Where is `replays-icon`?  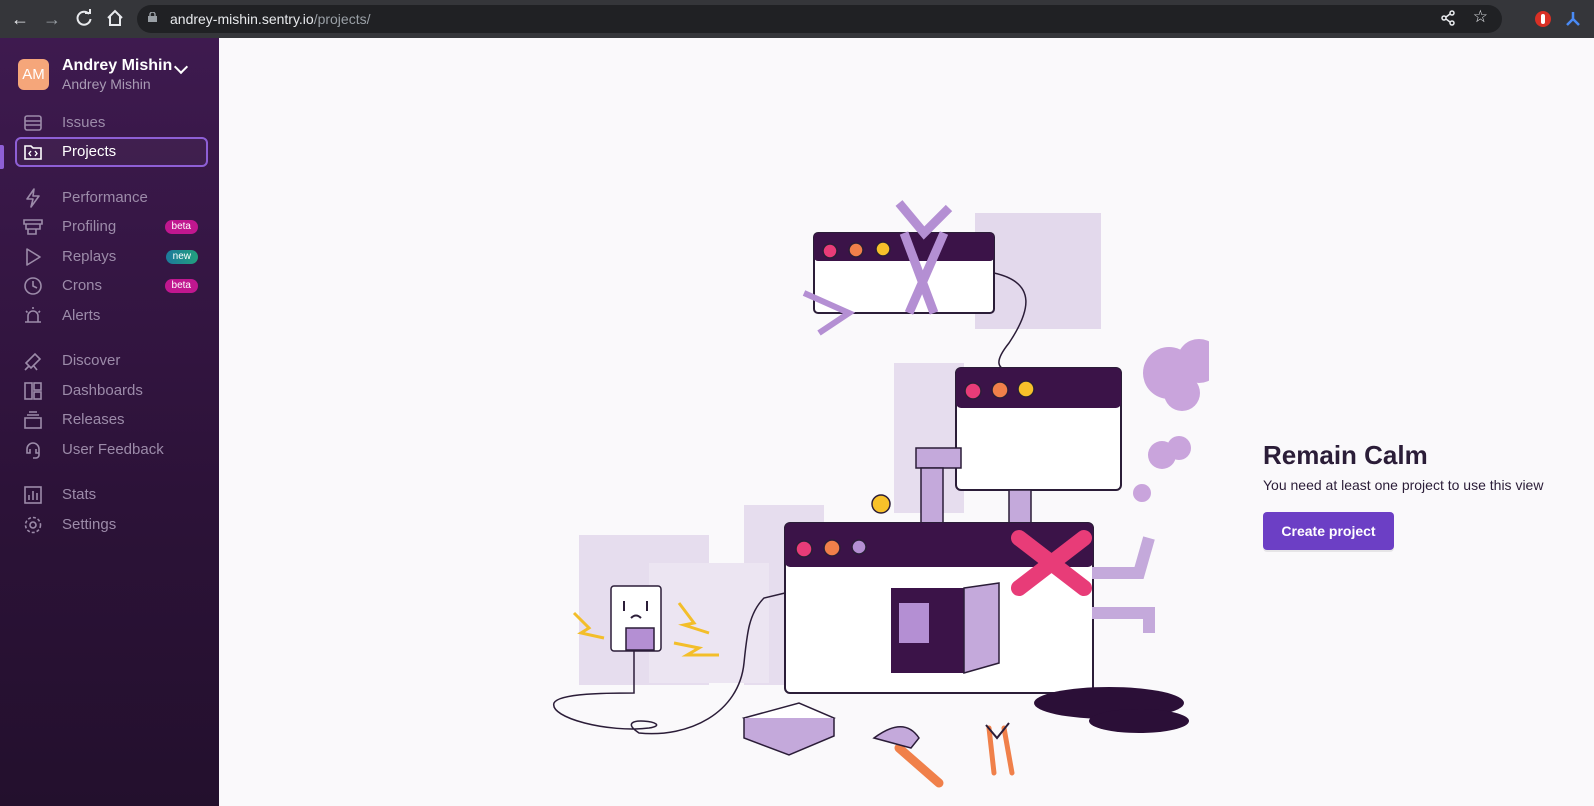
replays-icon is located at coordinates (33, 257).